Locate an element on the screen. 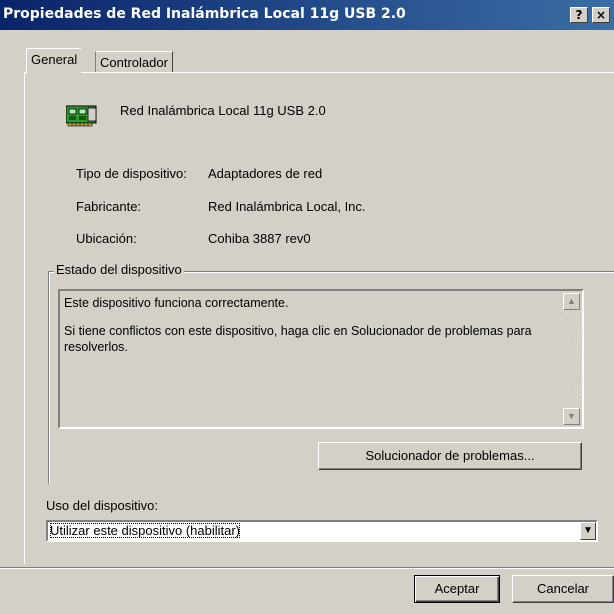  manufacturer-label: Fabricante: is located at coordinates (109, 206).